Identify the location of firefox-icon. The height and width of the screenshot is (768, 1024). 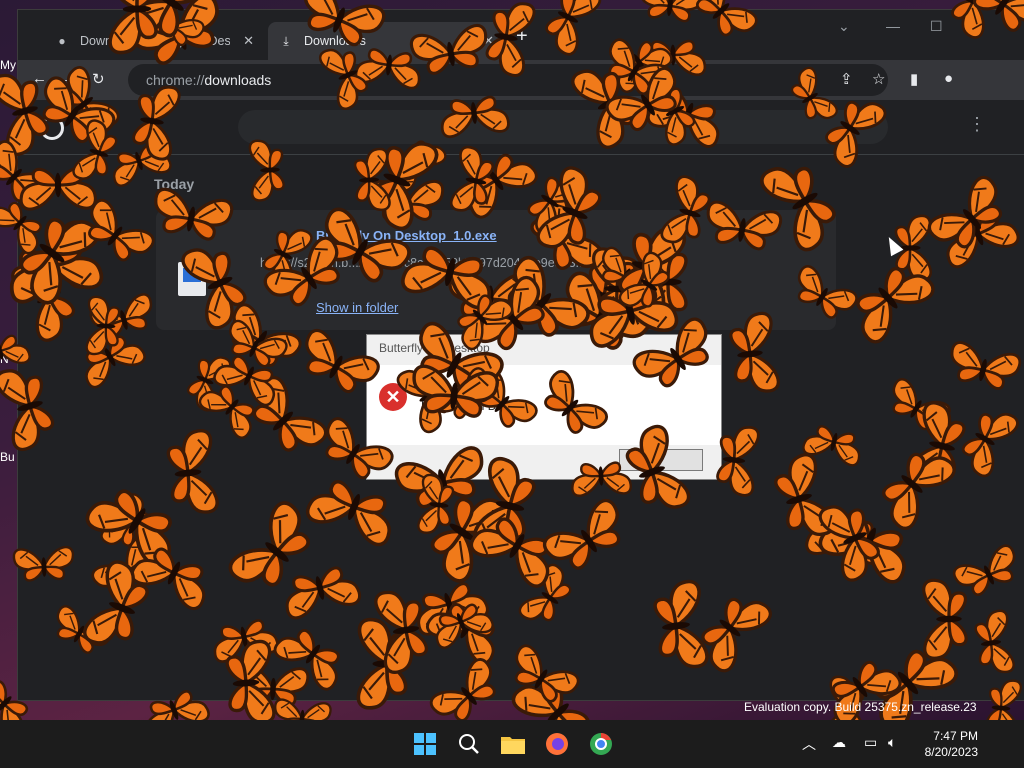
(557, 744).